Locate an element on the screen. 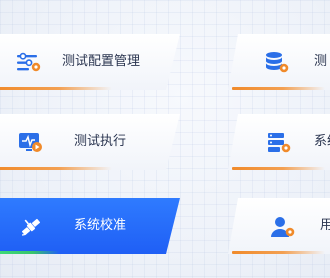 The image size is (330, 278). menu-card-system: 系统 is located at coordinates (279, 142).